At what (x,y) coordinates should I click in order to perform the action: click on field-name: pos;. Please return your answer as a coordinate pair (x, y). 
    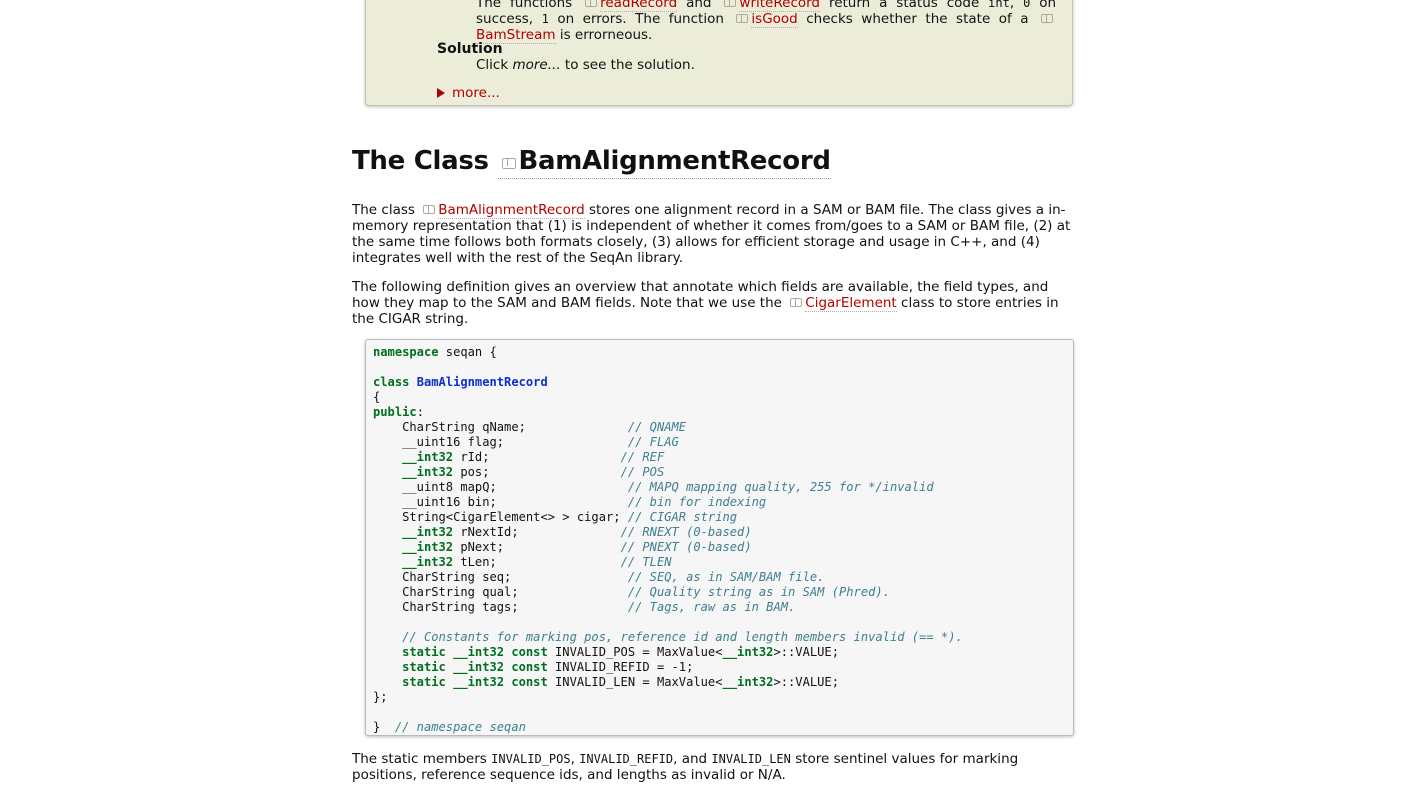
    Looking at the image, I should click on (471, 472).